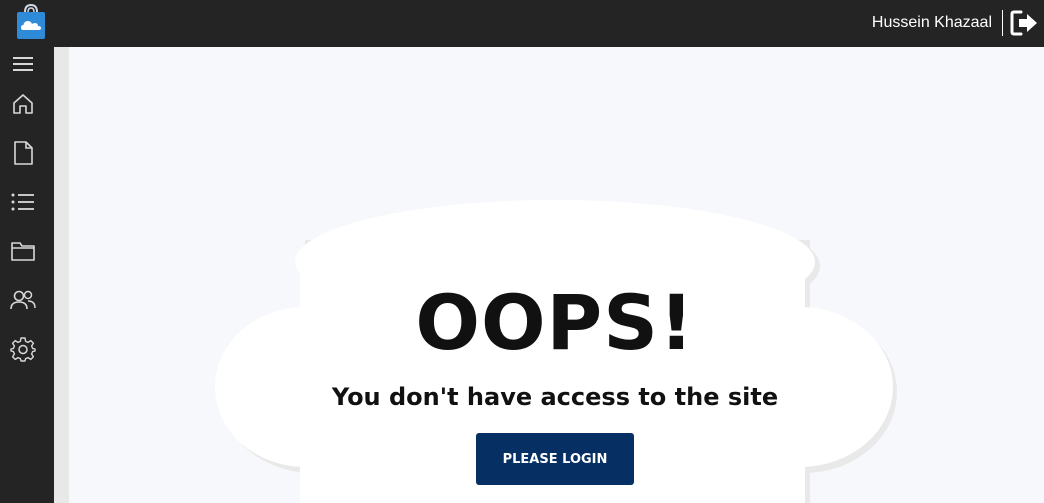  I want to click on settings-icon, so click(23, 349).